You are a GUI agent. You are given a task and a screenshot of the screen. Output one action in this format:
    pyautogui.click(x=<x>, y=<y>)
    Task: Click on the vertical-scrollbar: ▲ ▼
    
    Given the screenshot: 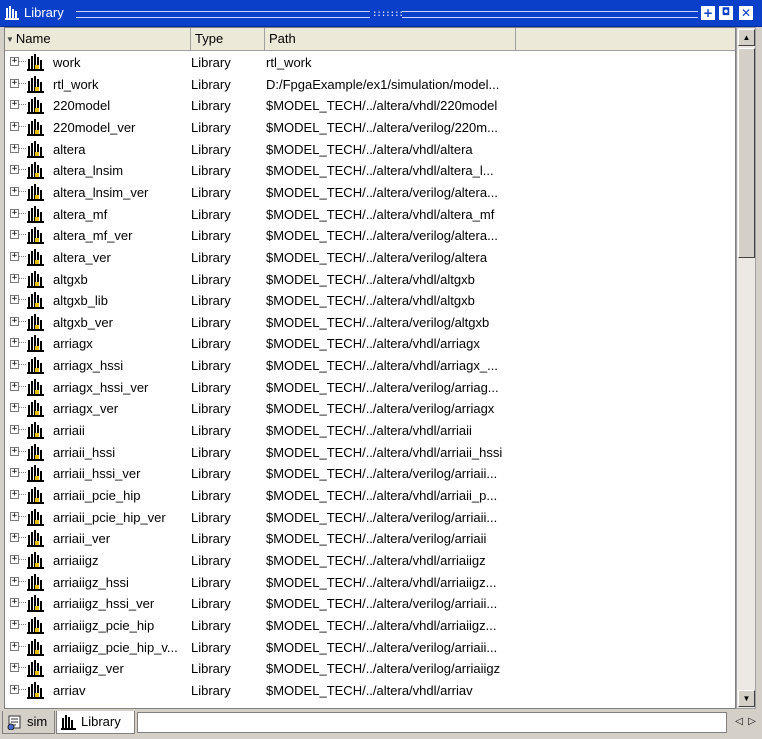 What is the action you would take?
    pyautogui.click(x=746, y=368)
    